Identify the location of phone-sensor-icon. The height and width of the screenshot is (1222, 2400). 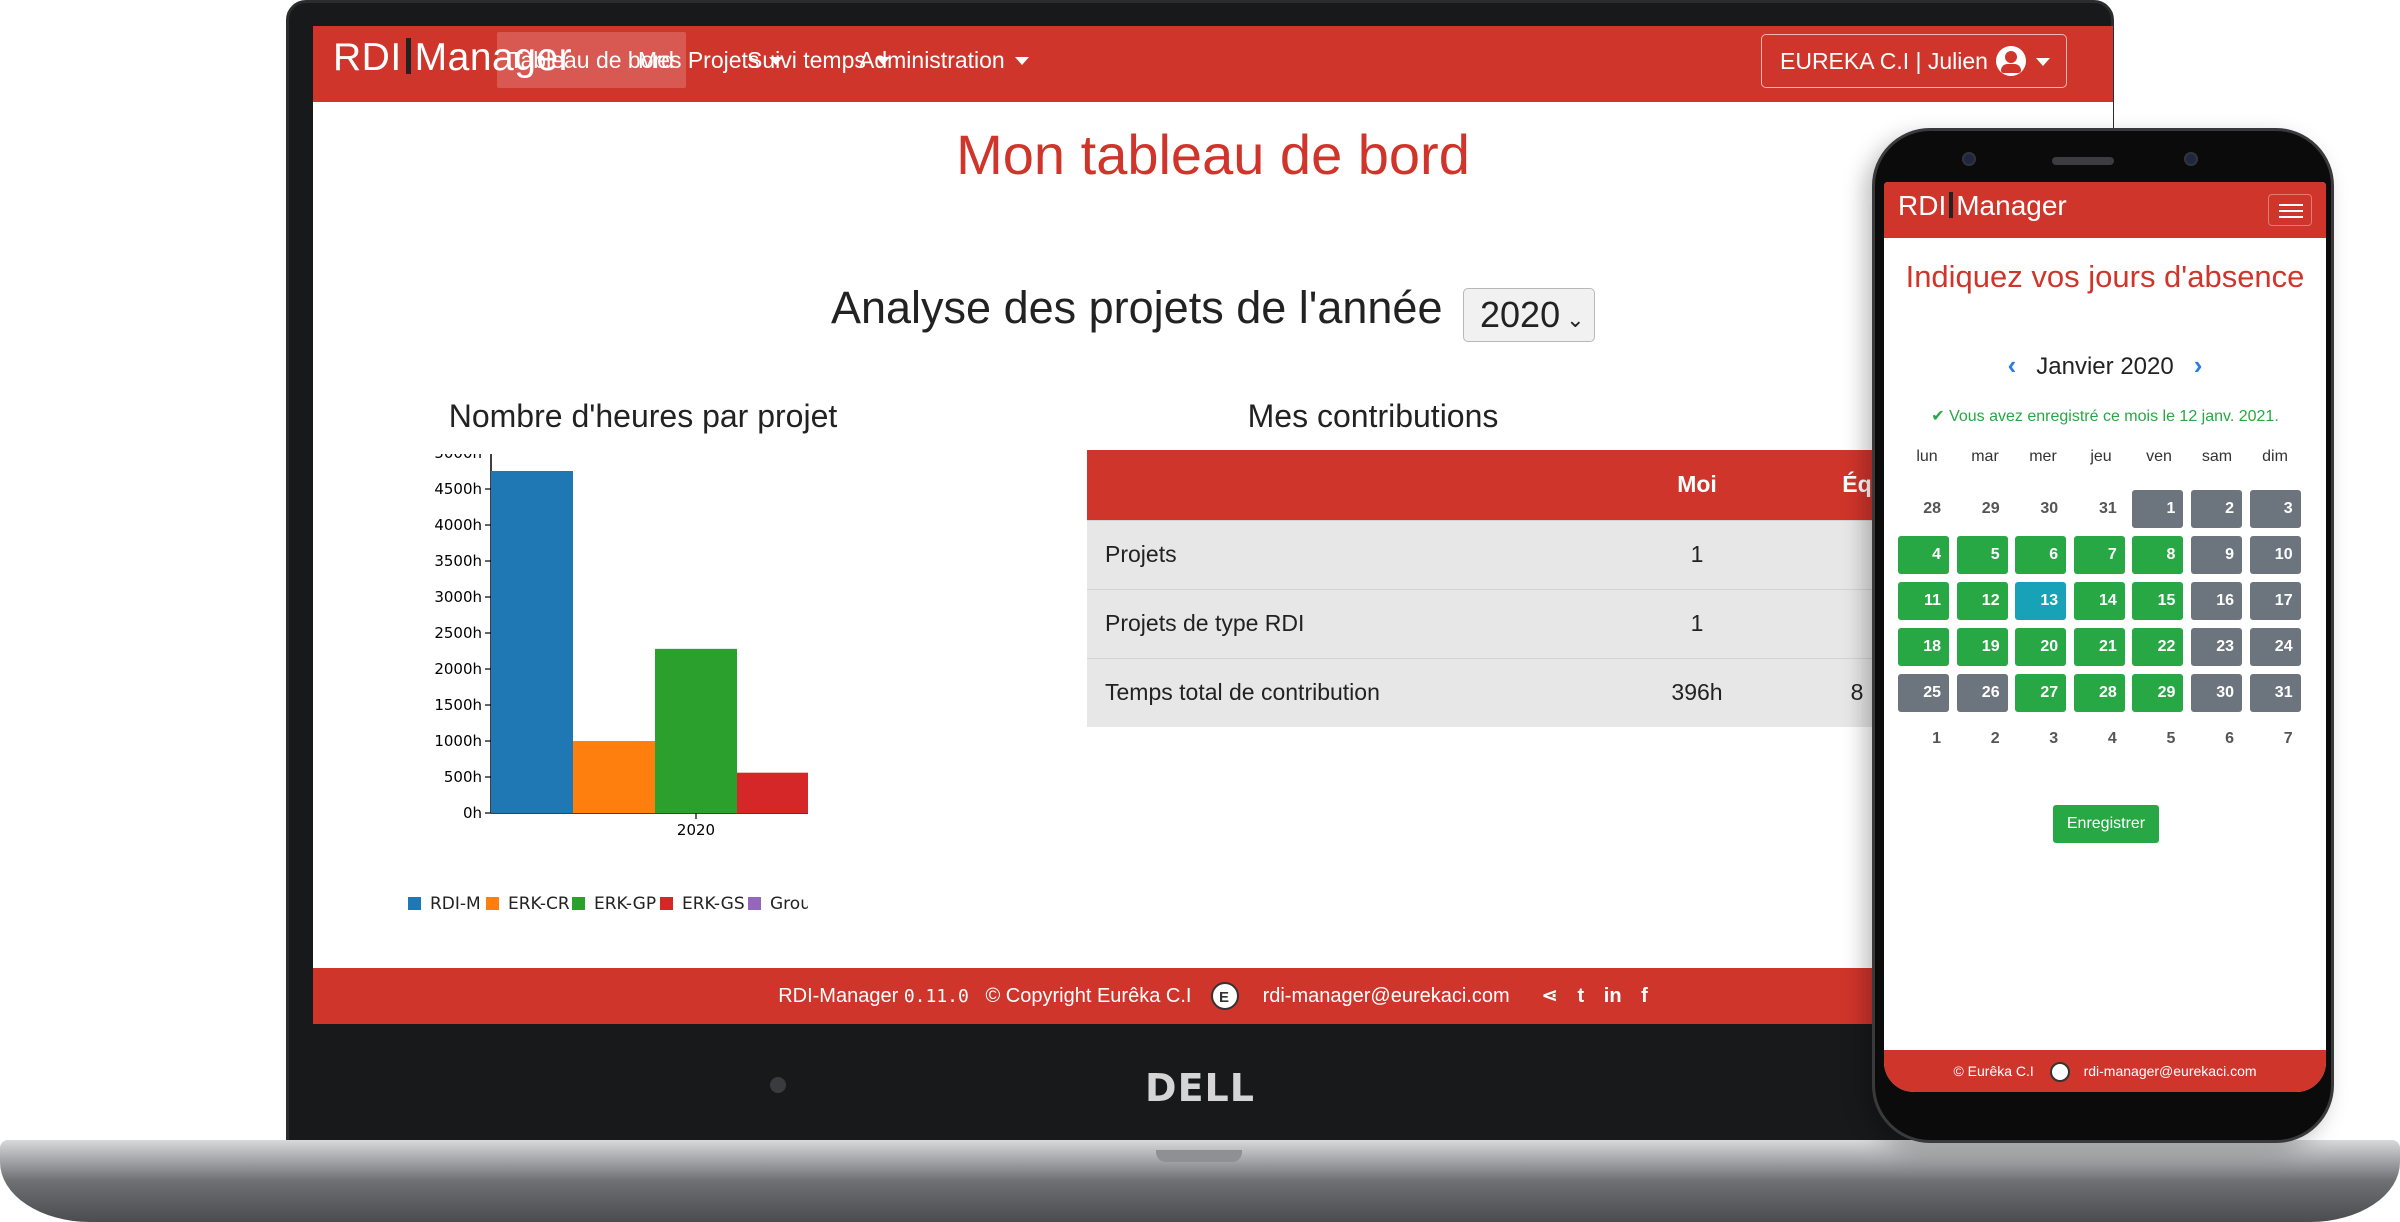
(2191, 159).